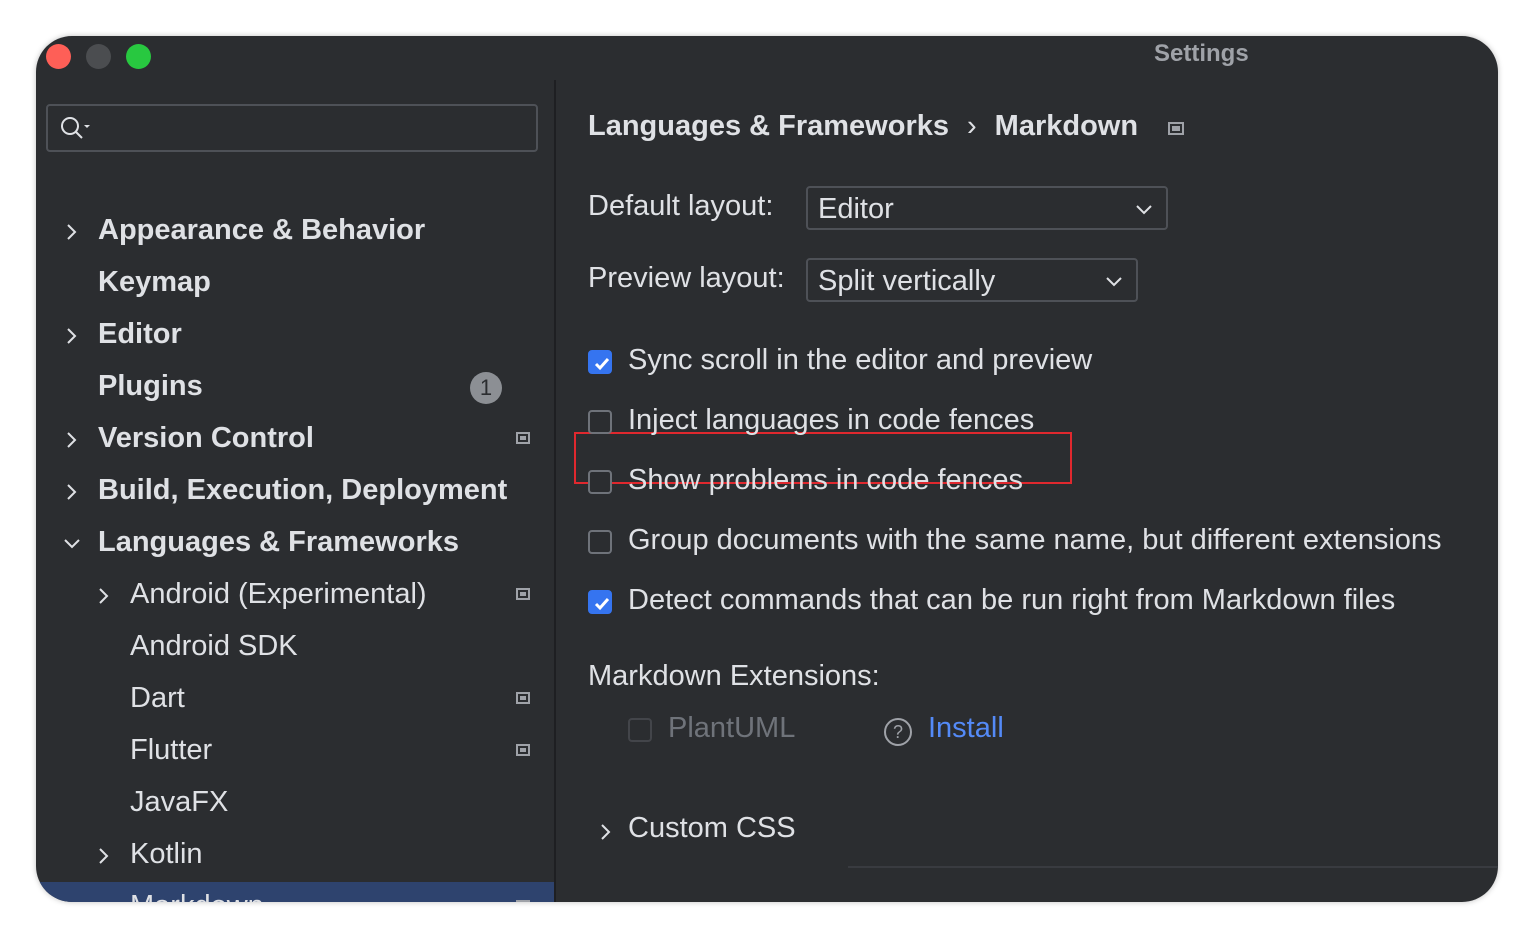 The image size is (1534, 938). I want to click on breadcrumb-parent: Languages & Frameworks, so click(768, 126).